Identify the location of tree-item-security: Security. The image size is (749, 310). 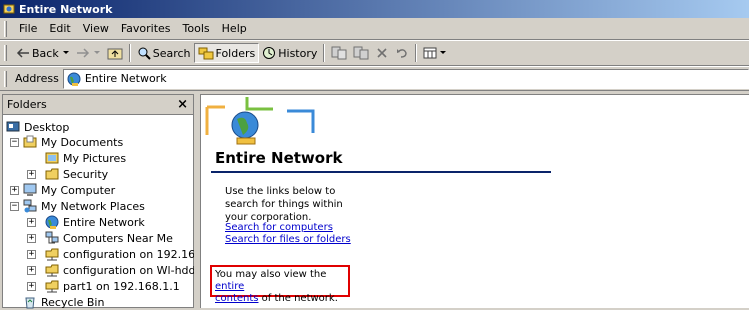
(76, 174).